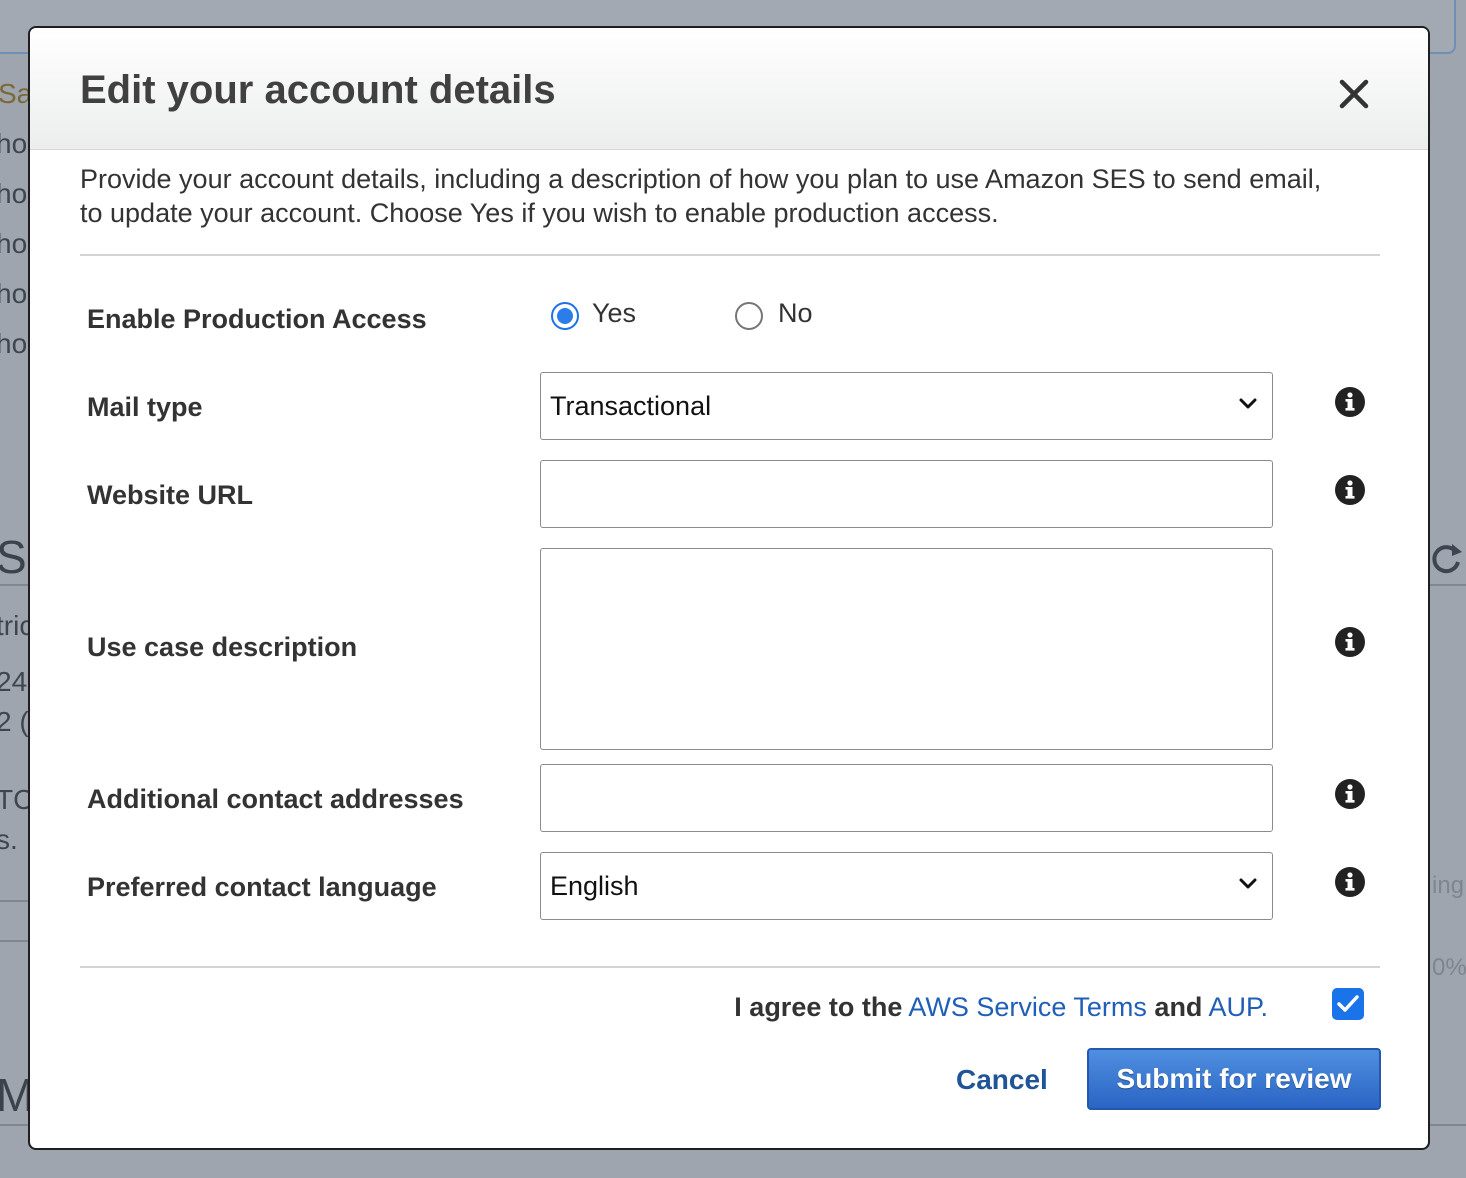 The width and height of the screenshot is (1466, 1178). What do you see at coordinates (1178, 1007) in the screenshot?
I see `agree-and-text: and` at bounding box center [1178, 1007].